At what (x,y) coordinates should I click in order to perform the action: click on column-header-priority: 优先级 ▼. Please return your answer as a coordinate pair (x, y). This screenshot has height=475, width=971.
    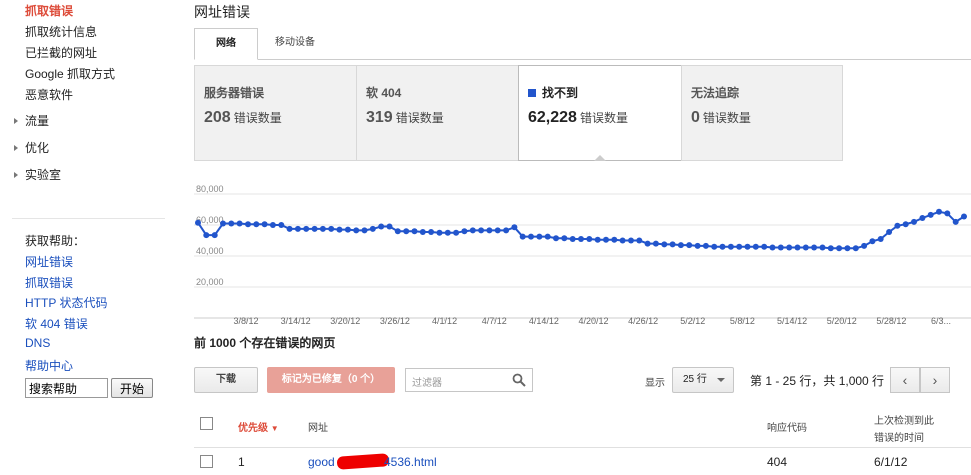
    Looking at the image, I should click on (258, 426).